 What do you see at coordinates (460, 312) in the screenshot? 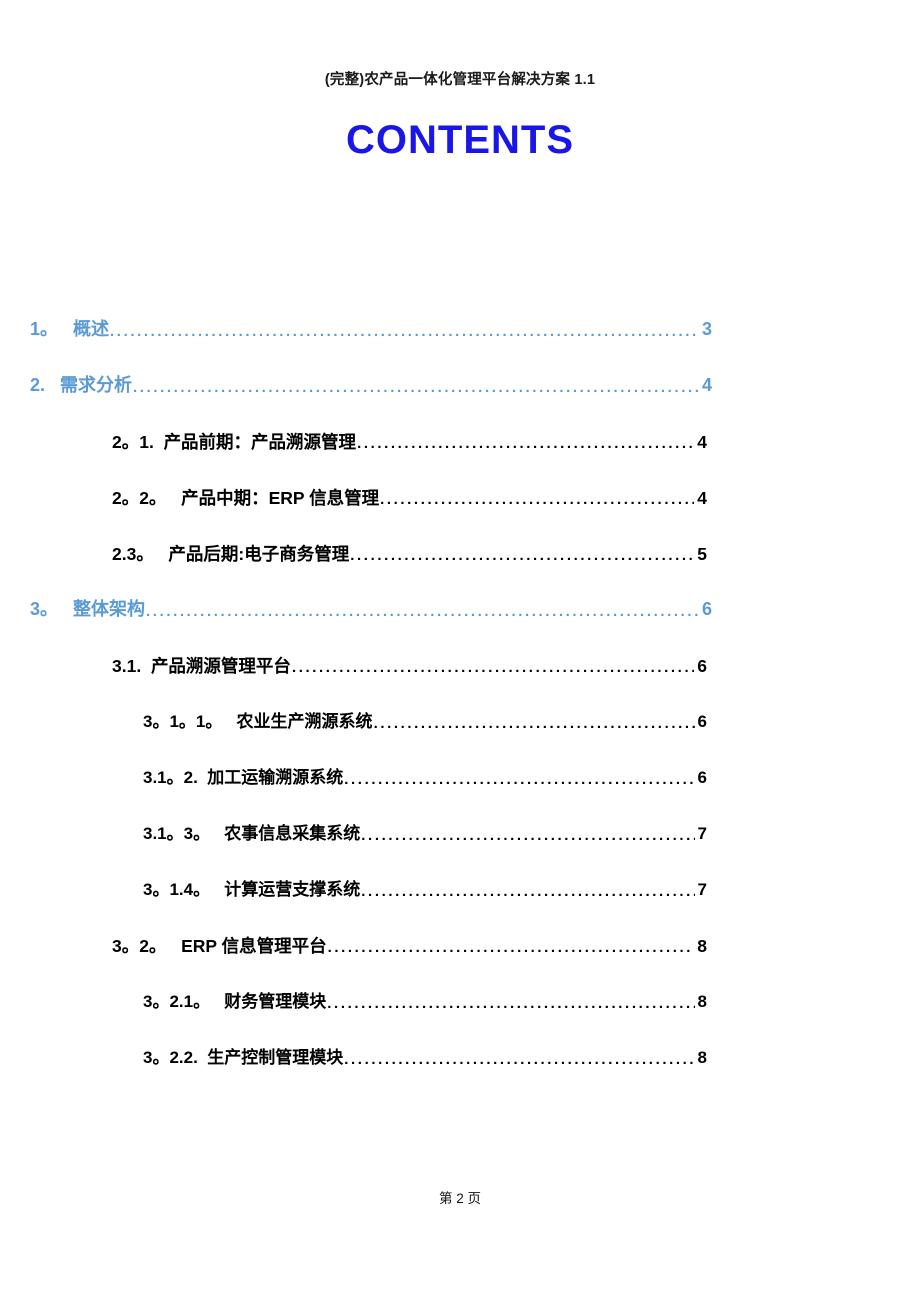
I see `toc-entry: 1。 概述 3` at bounding box center [460, 312].